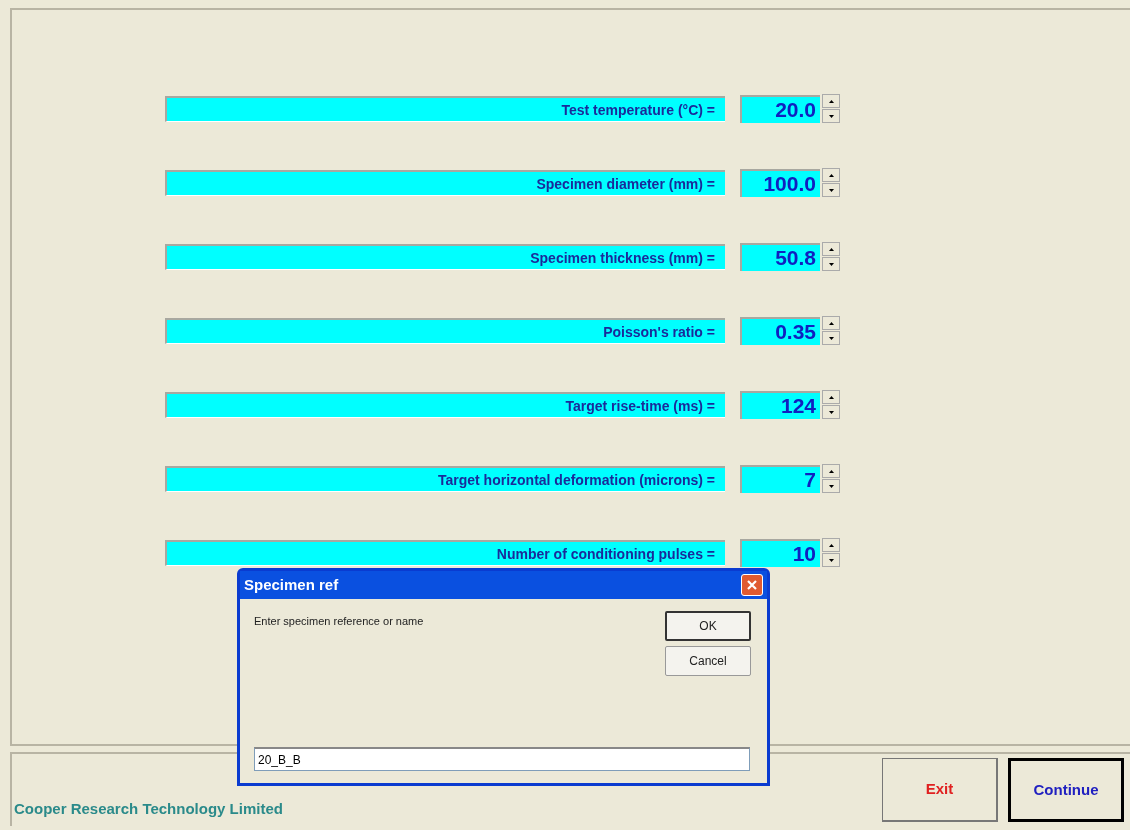  What do you see at coordinates (780, 405) in the screenshot?
I see `value-field: 124` at bounding box center [780, 405].